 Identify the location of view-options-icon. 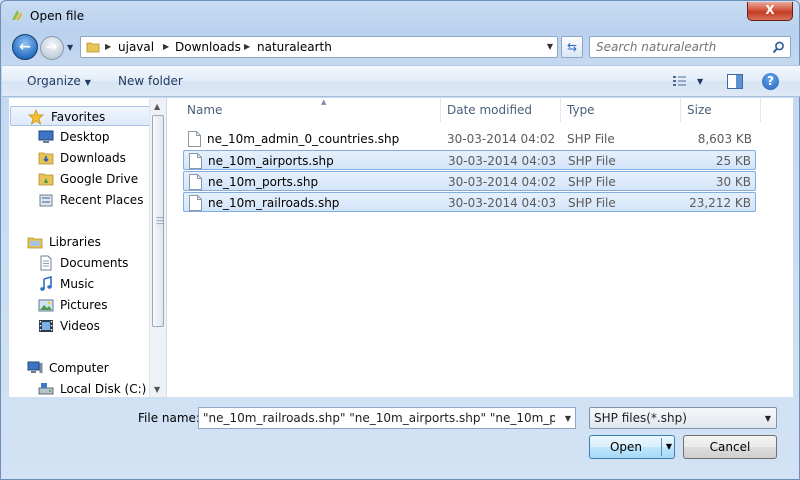
(680, 81).